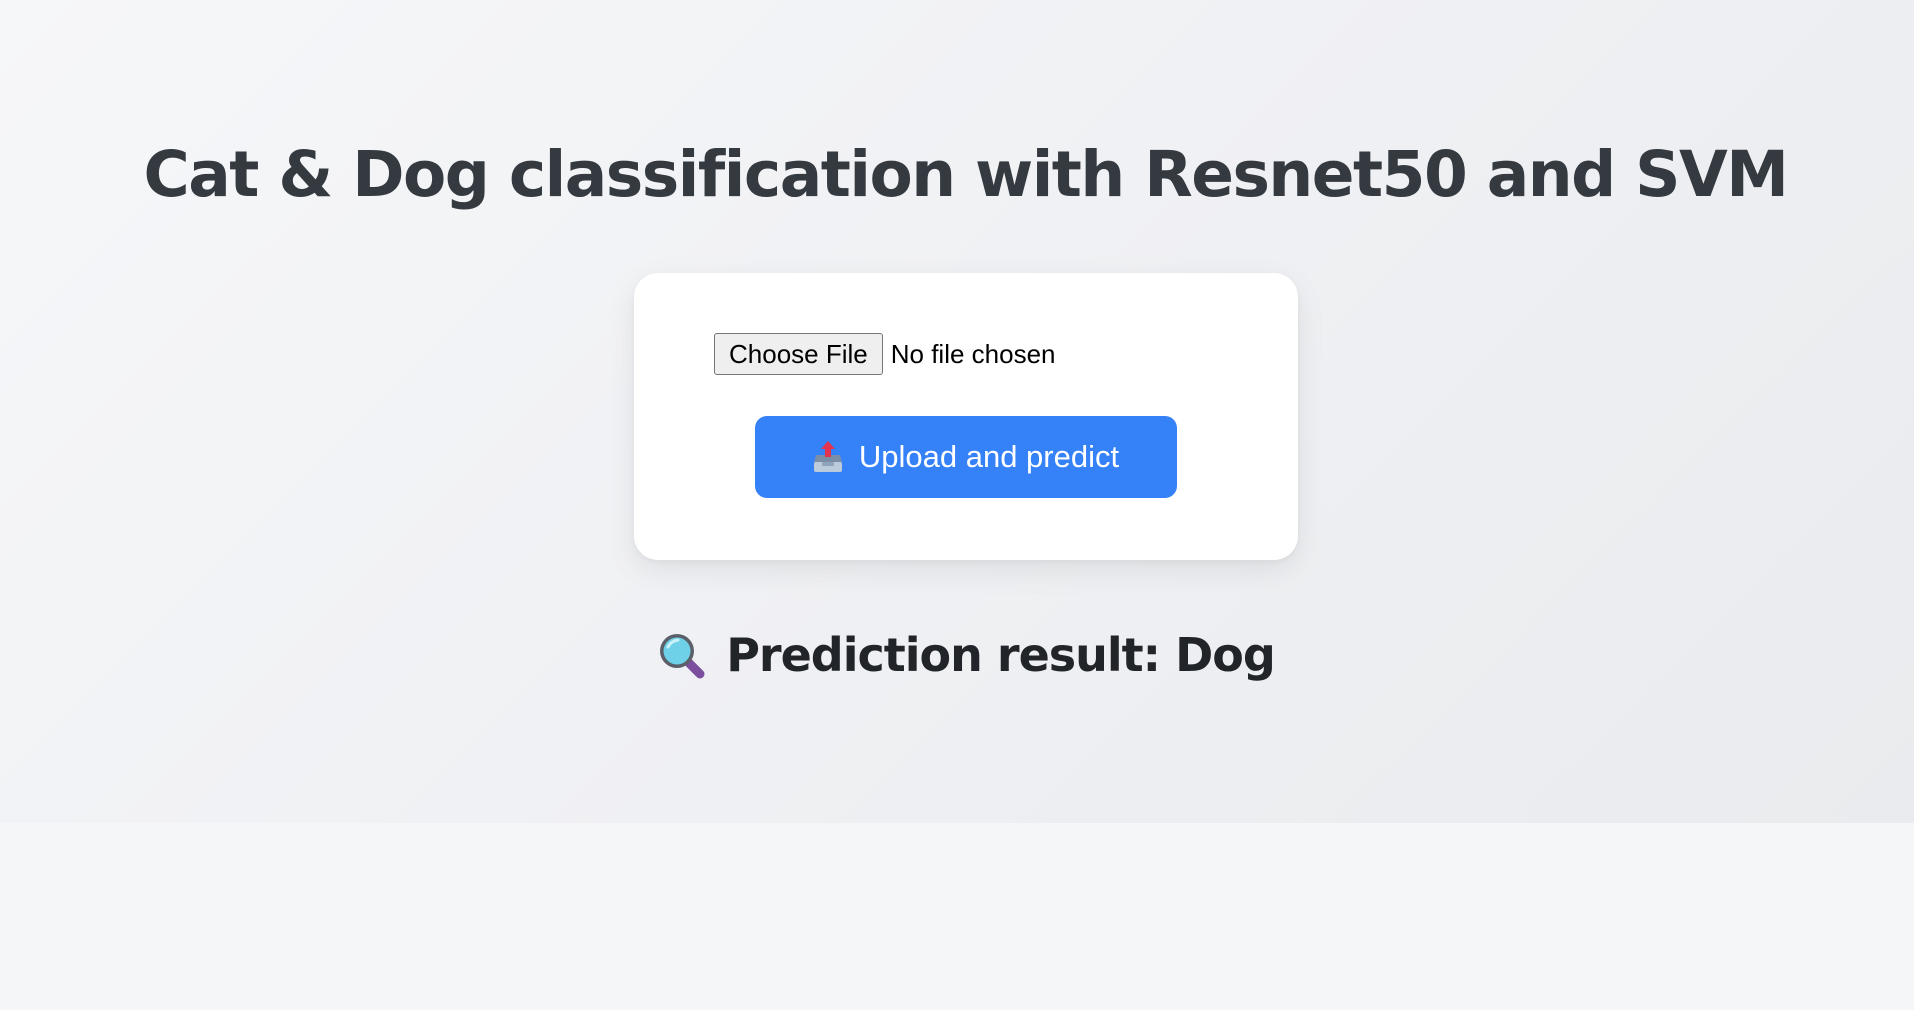 The image size is (1914, 1010). I want to click on upload-predict-button: Upload and predict, so click(966, 457).